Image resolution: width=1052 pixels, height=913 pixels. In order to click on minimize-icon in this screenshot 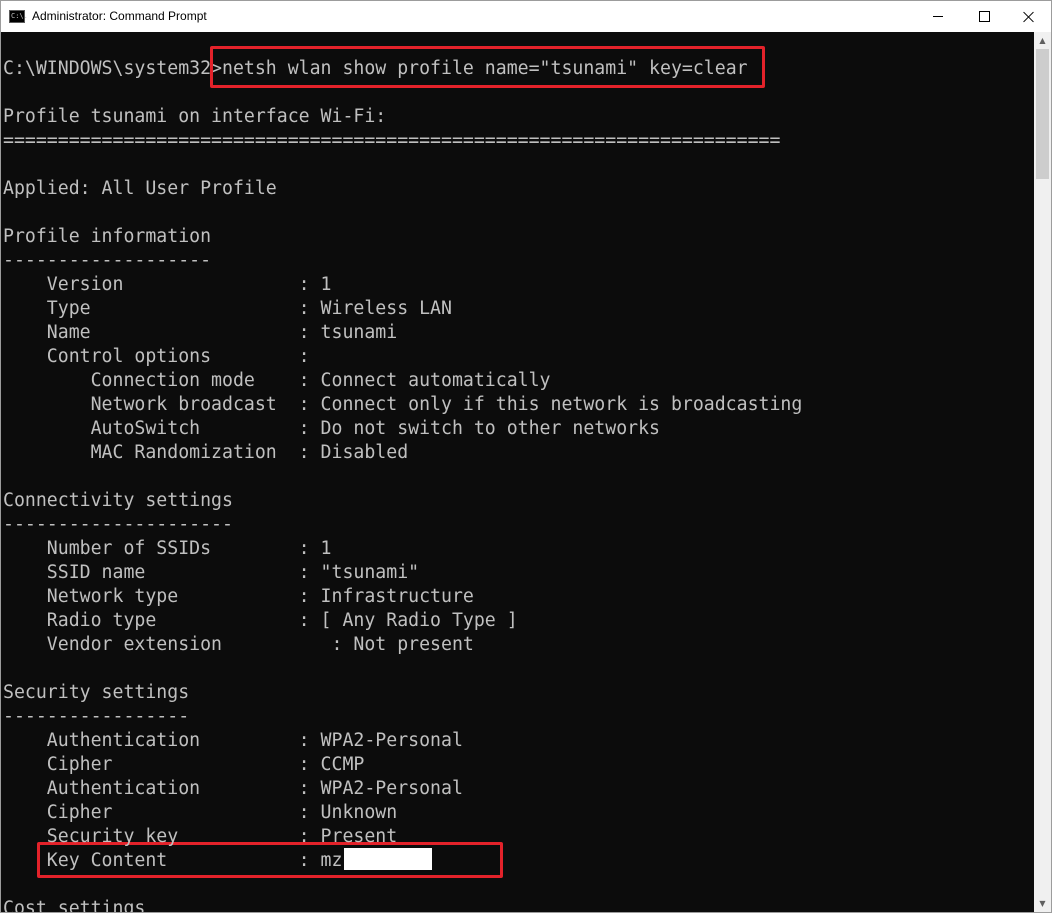, I will do `click(938, 16)`.